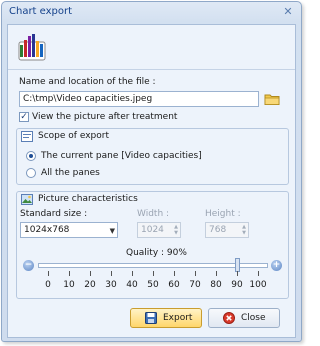 The width and height of the screenshot is (320, 346). Describe the element at coordinates (47, 230) in the screenshot. I see `standard-size-value: 1024x768` at that location.